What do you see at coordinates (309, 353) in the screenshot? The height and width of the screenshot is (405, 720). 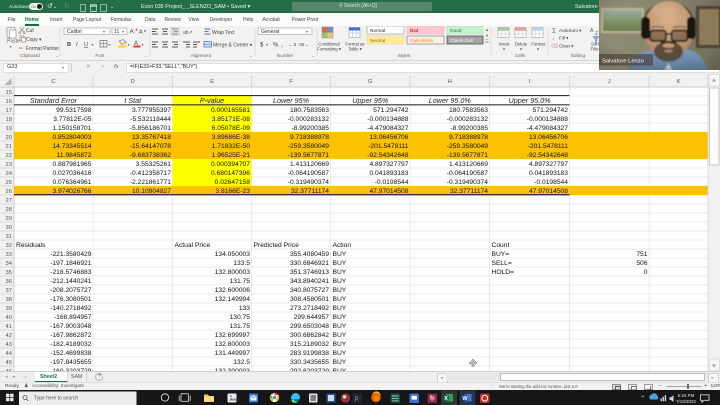 I see `svg-text: 283.9199838` at bounding box center [309, 353].